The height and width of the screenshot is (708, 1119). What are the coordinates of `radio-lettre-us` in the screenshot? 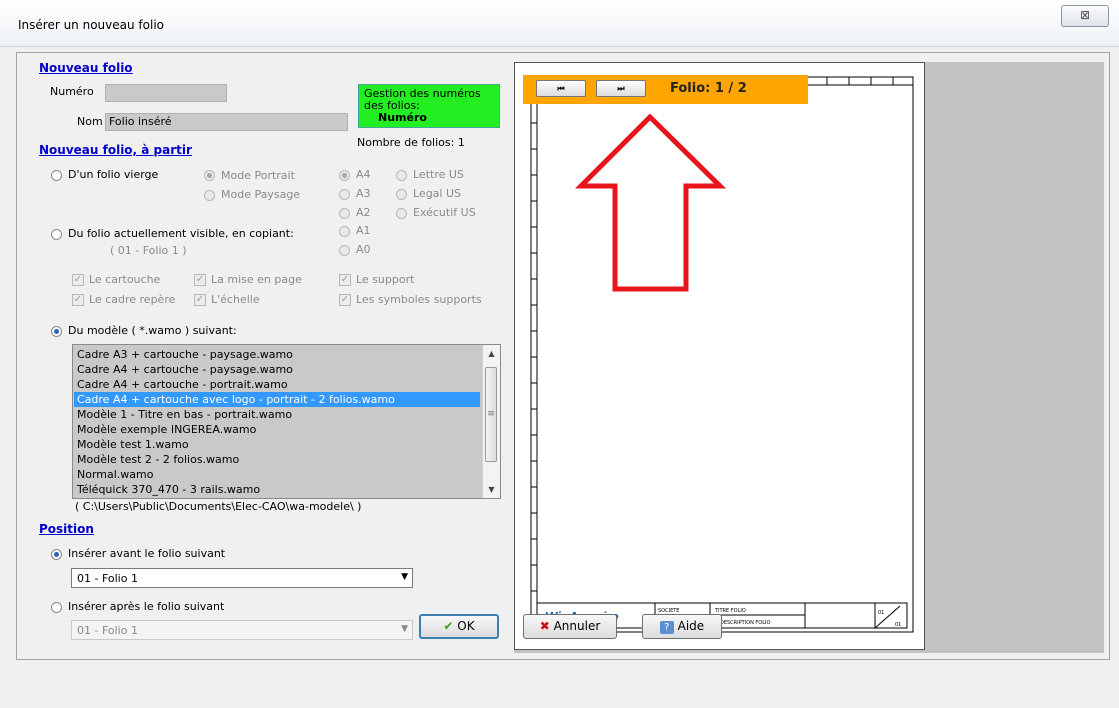 It's located at (401, 175).